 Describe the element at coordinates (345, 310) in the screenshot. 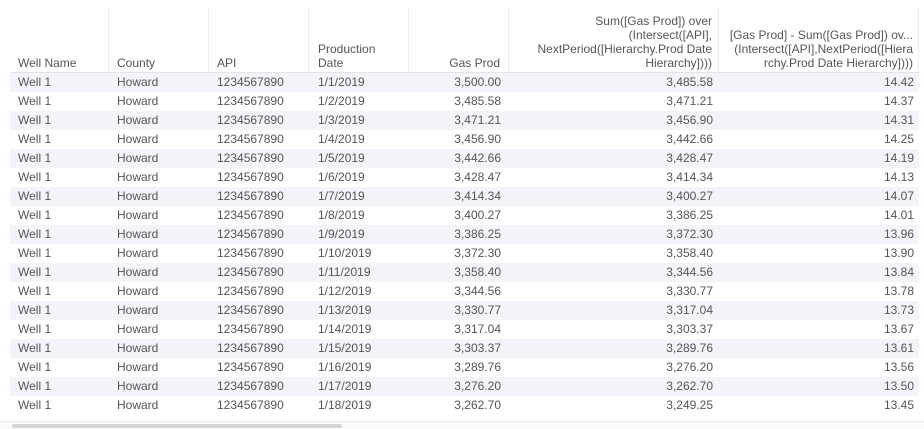

I see `cell-date: 1/13/2019` at that location.